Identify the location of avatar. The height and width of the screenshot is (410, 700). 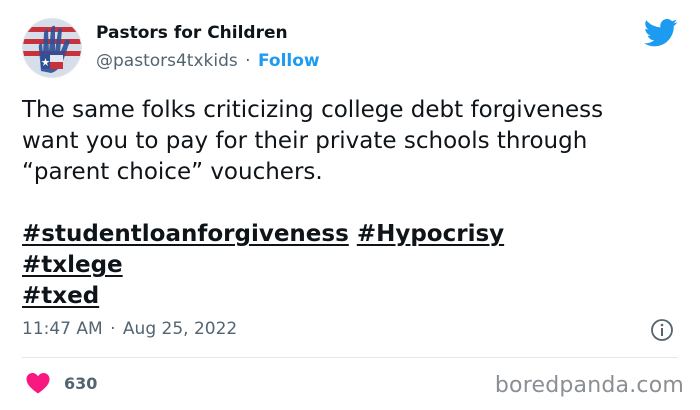
(52, 48).